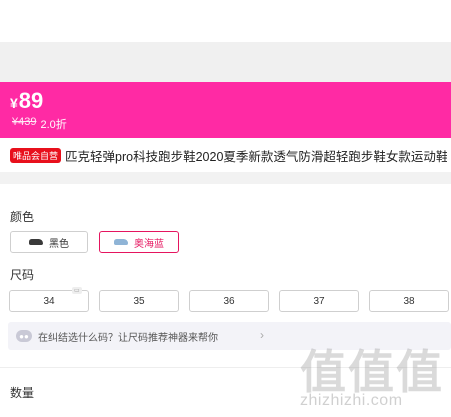 The width and height of the screenshot is (451, 417). I want to click on current-price: ¥ 89, so click(26, 101).